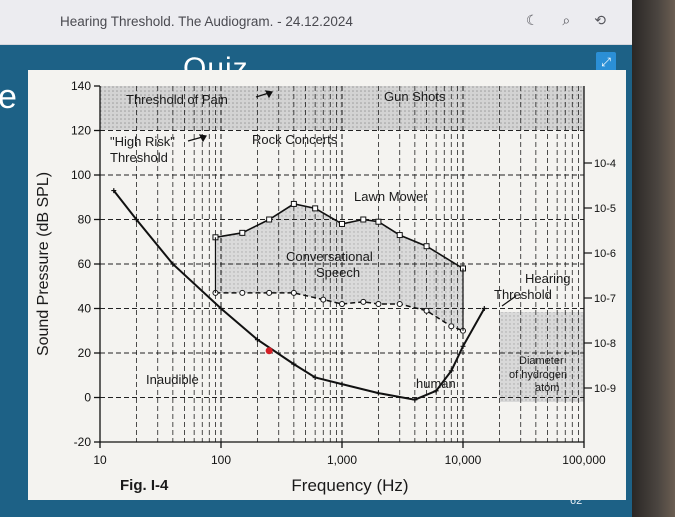 The width and height of the screenshot is (675, 517). I want to click on y-tick-label: 80, so click(85, 220).